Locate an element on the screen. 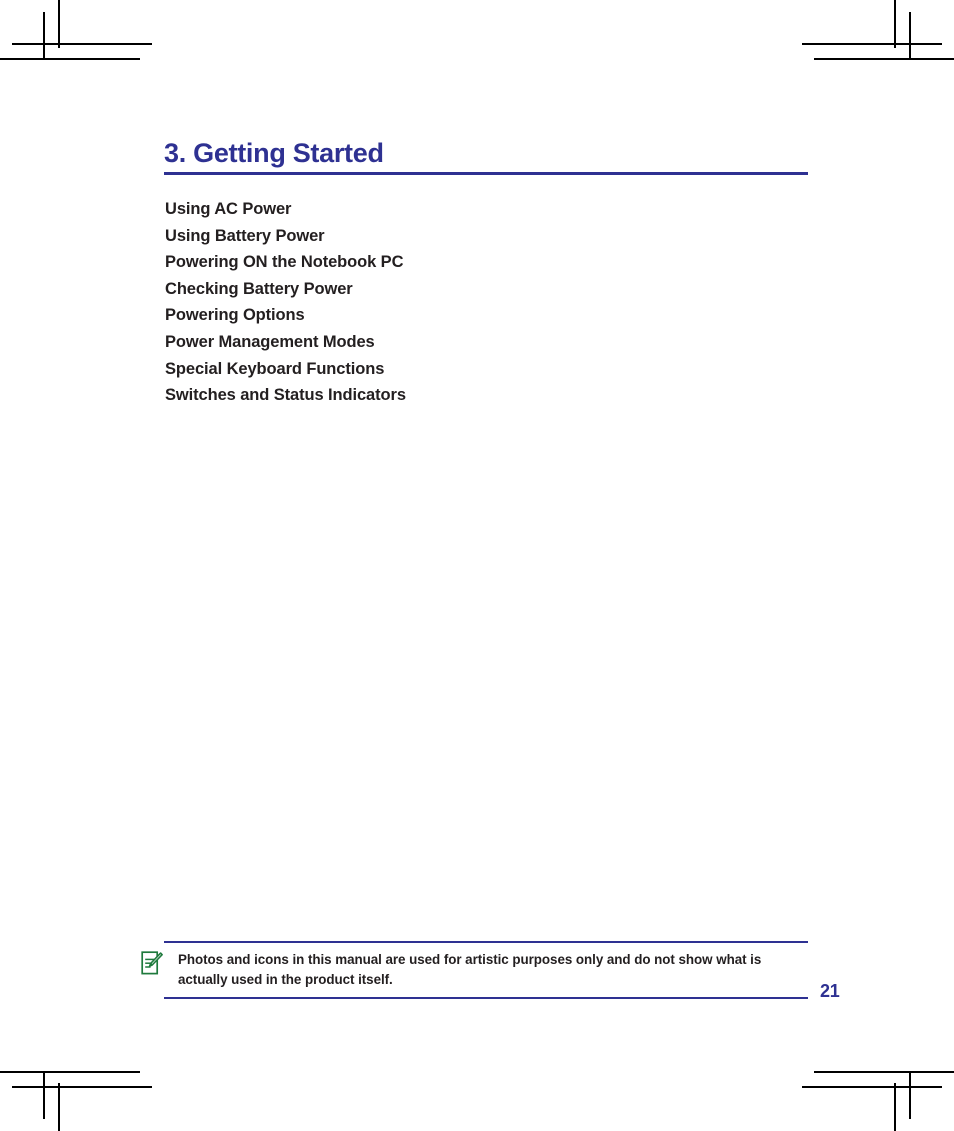 The height and width of the screenshot is (1131, 954). page-title: 3. Getting Started is located at coordinates (274, 153).